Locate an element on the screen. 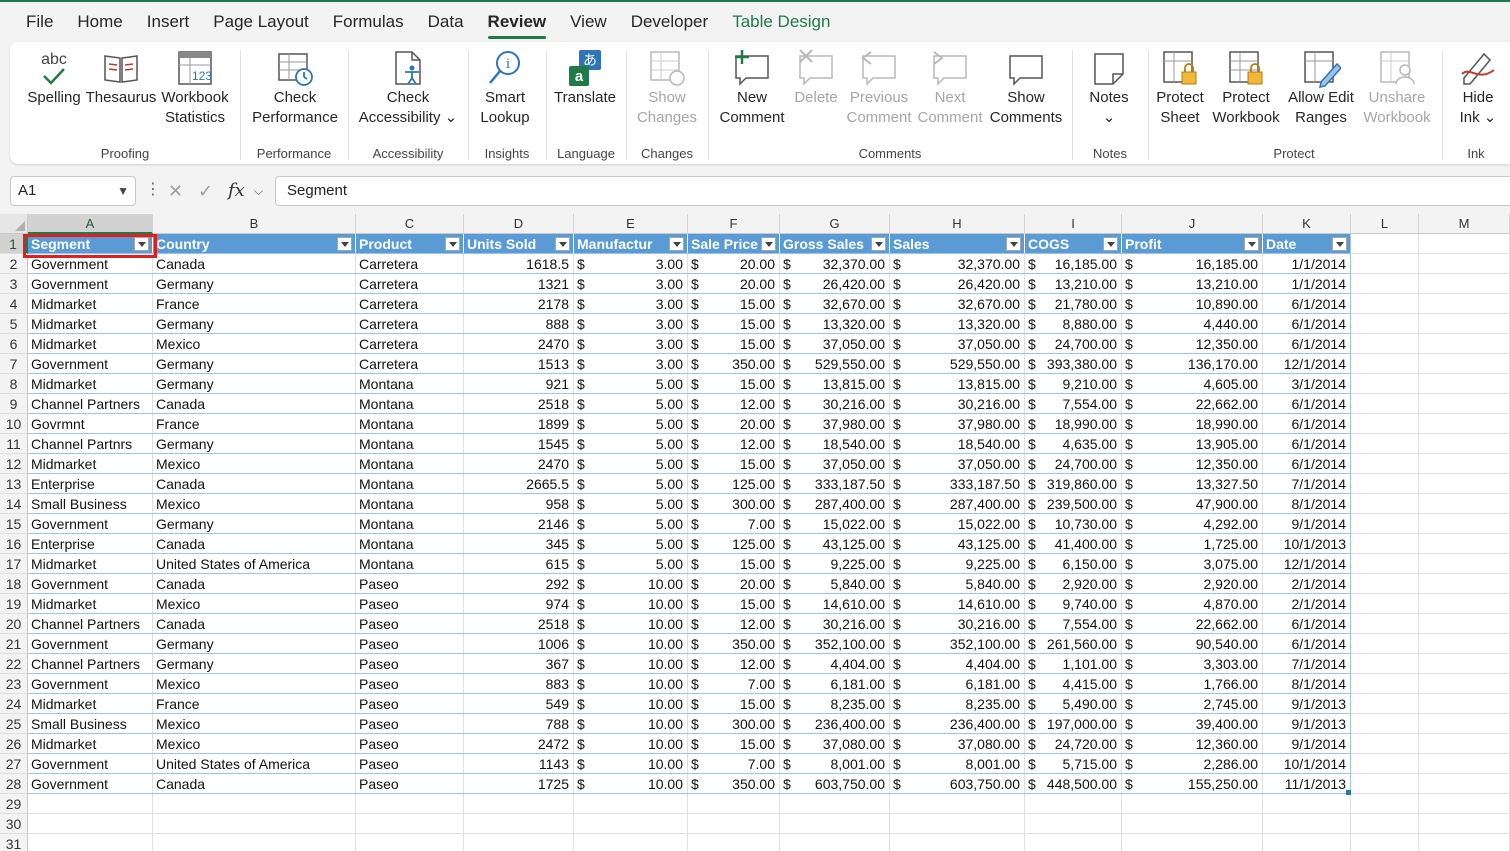 The height and width of the screenshot is (851, 1510). table-cell: $3,075.00 is located at coordinates (1192, 564).